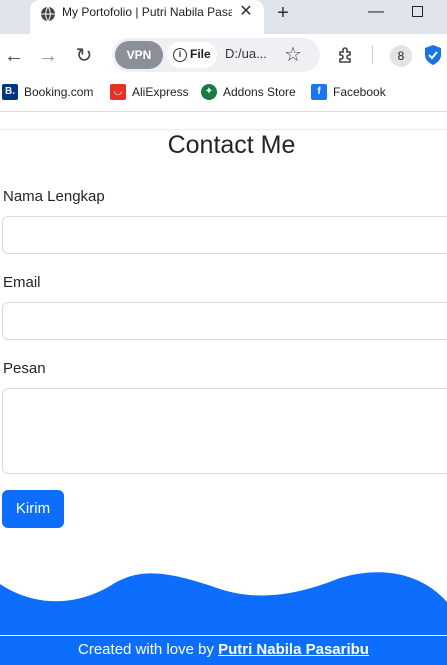 The height and width of the screenshot is (665, 447). I want to click on aliexpress-icon: ◡, so click(118, 92).